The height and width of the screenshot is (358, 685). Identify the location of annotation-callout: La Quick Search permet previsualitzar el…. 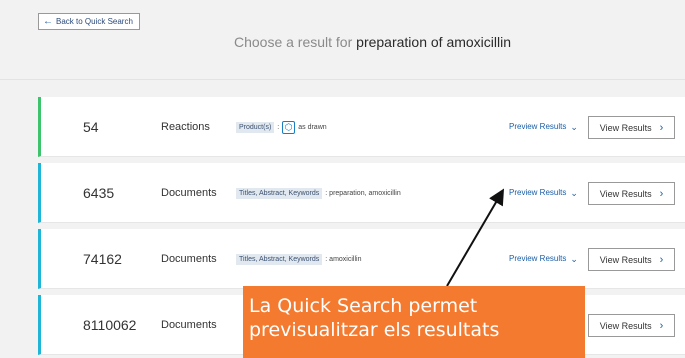
(414, 322).